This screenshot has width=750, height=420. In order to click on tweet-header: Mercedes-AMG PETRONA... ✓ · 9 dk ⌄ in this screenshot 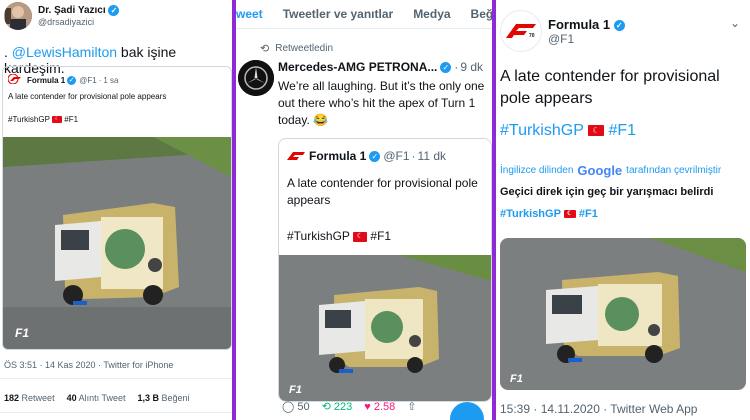, I will do `click(385, 67)`.